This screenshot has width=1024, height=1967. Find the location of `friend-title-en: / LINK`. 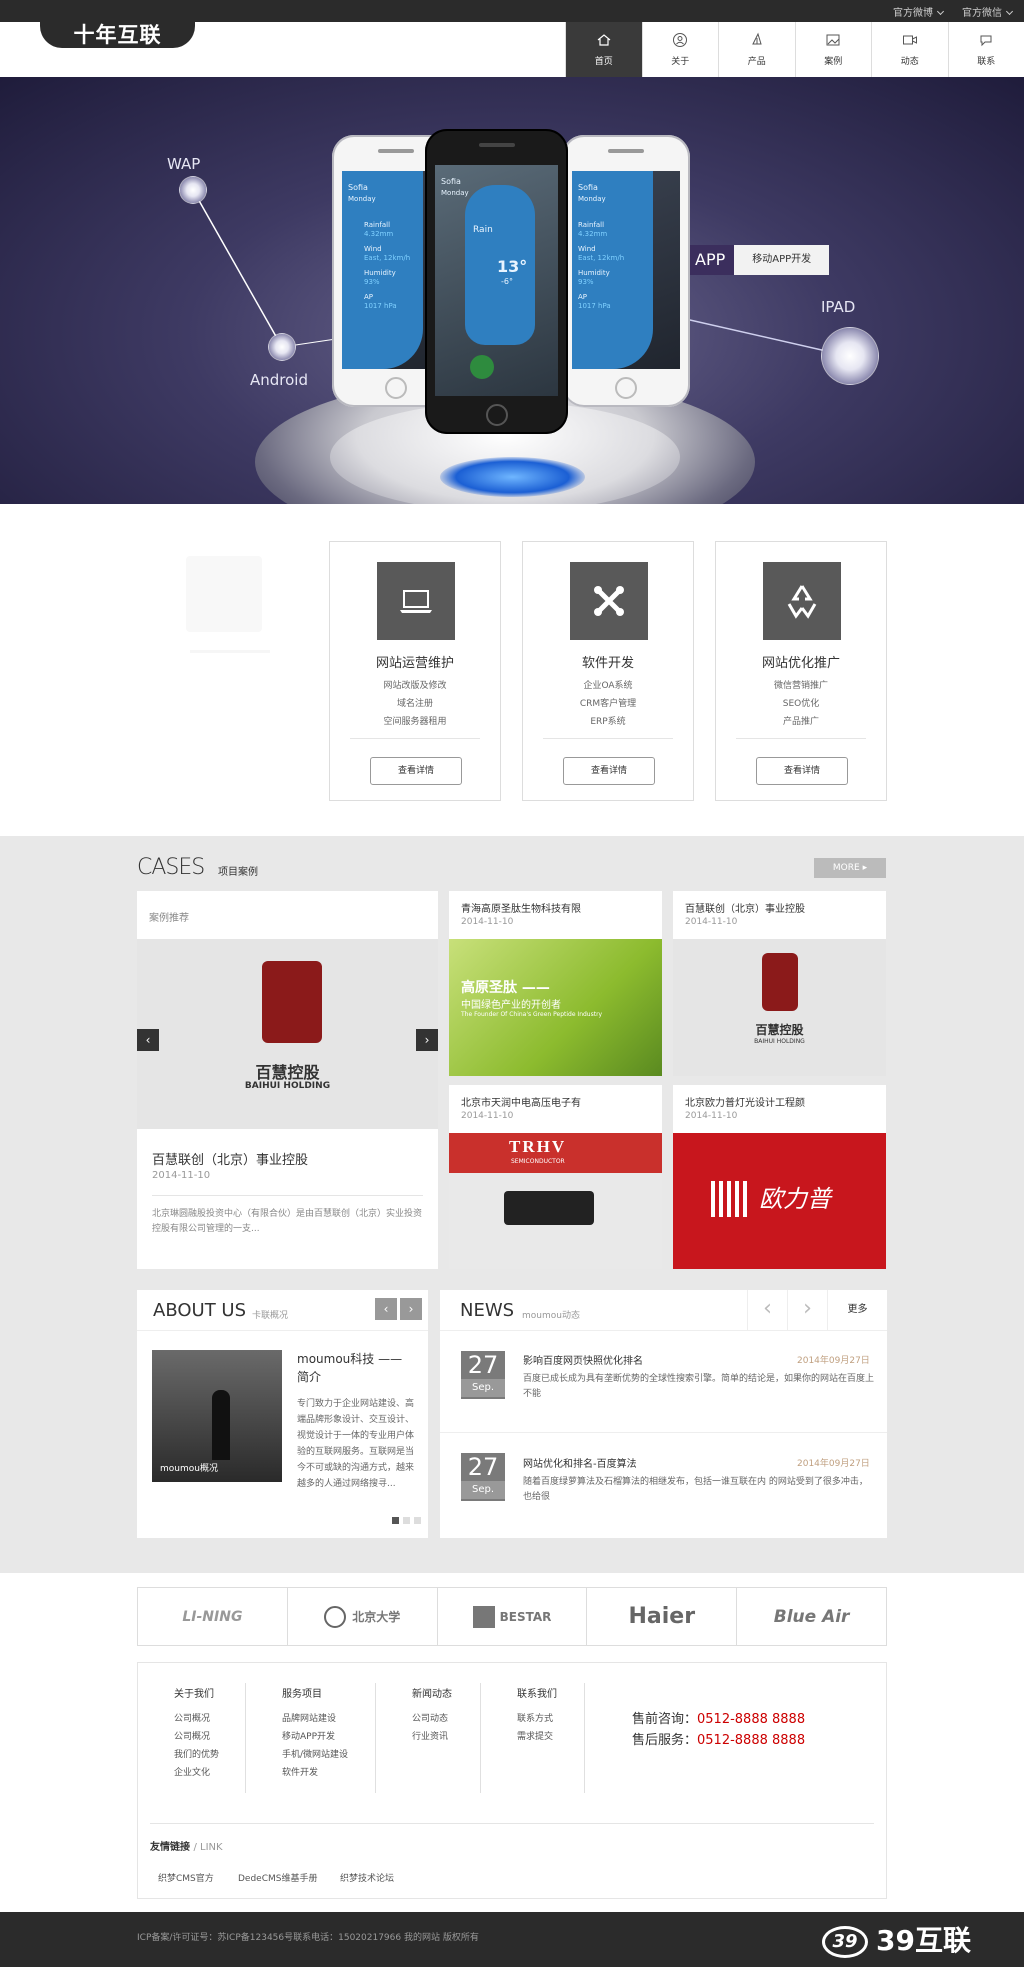

friend-title-en: / LINK is located at coordinates (208, 1847).